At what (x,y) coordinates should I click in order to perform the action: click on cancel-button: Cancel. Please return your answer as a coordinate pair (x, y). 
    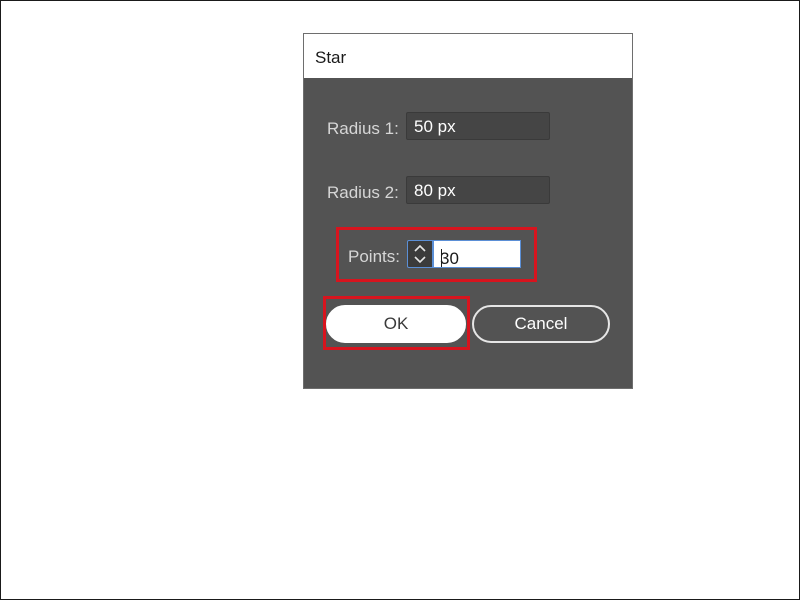
    Looking at the image, I should click on (541, 324).